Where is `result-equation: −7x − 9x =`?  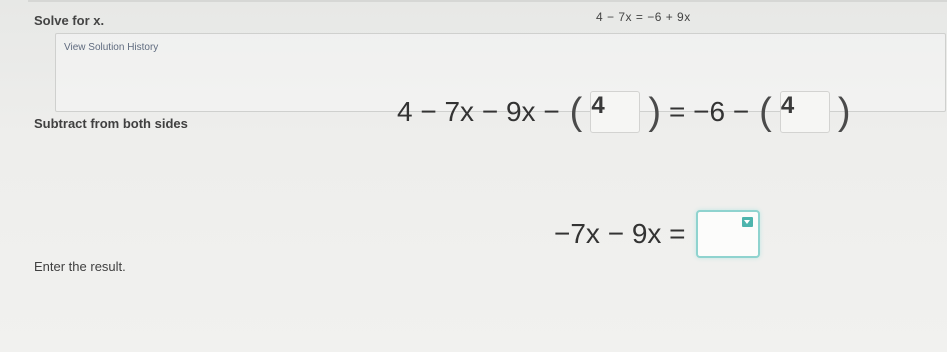 result-equation: −7x − 9x = is located at coordinates (657, 234).